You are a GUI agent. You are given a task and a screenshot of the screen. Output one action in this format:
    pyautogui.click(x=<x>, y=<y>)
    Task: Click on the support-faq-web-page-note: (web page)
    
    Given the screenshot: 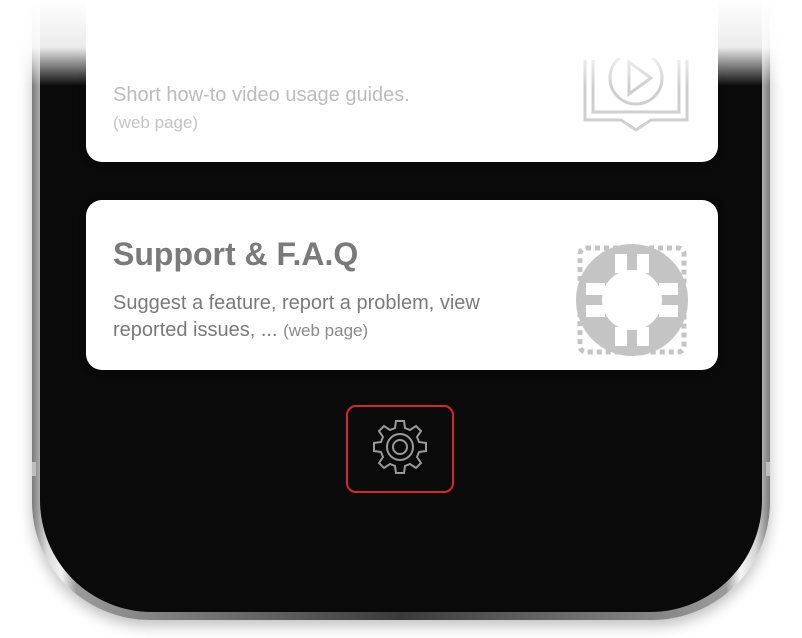 What is the action you would take?
    pyautogui.click(x=326, y=330)
    